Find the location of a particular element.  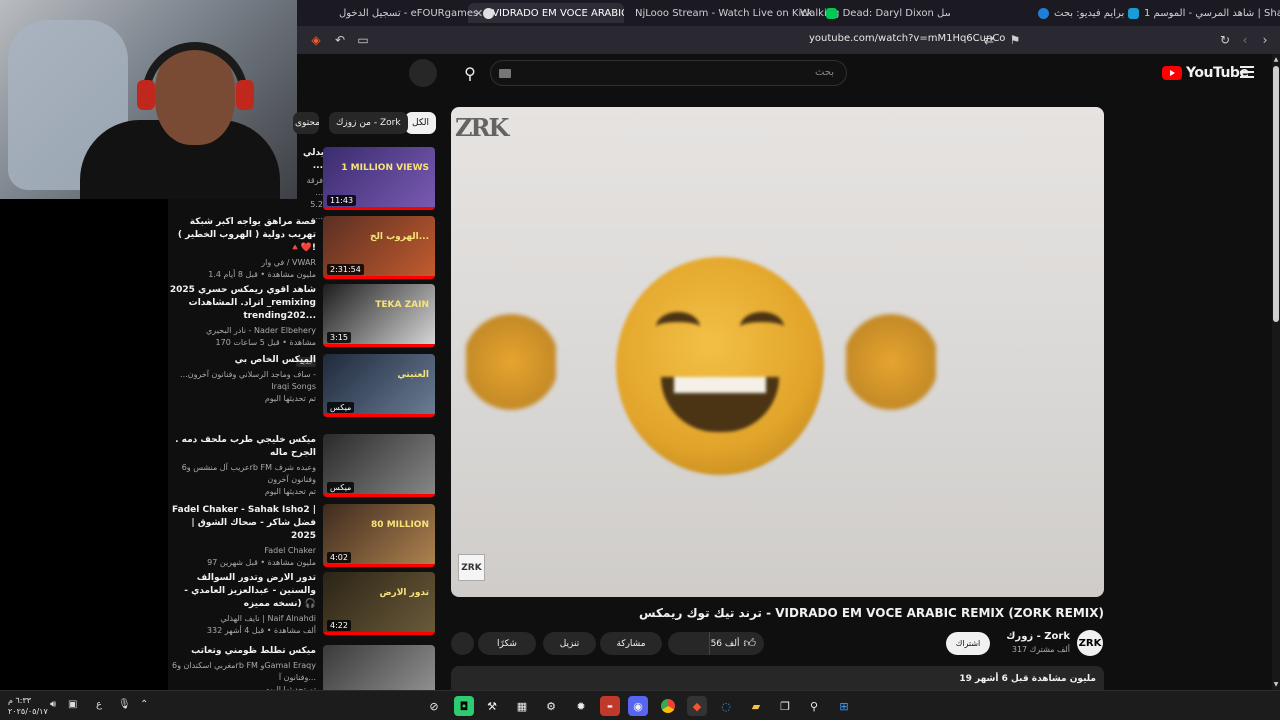

more-actions-button is located at coordinates (462, 643).